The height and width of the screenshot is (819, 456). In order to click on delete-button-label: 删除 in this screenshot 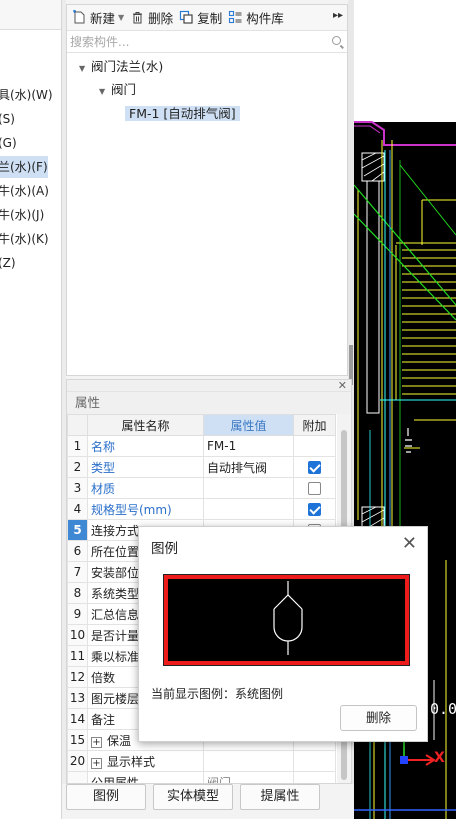, I will do `click(161, 18)`.